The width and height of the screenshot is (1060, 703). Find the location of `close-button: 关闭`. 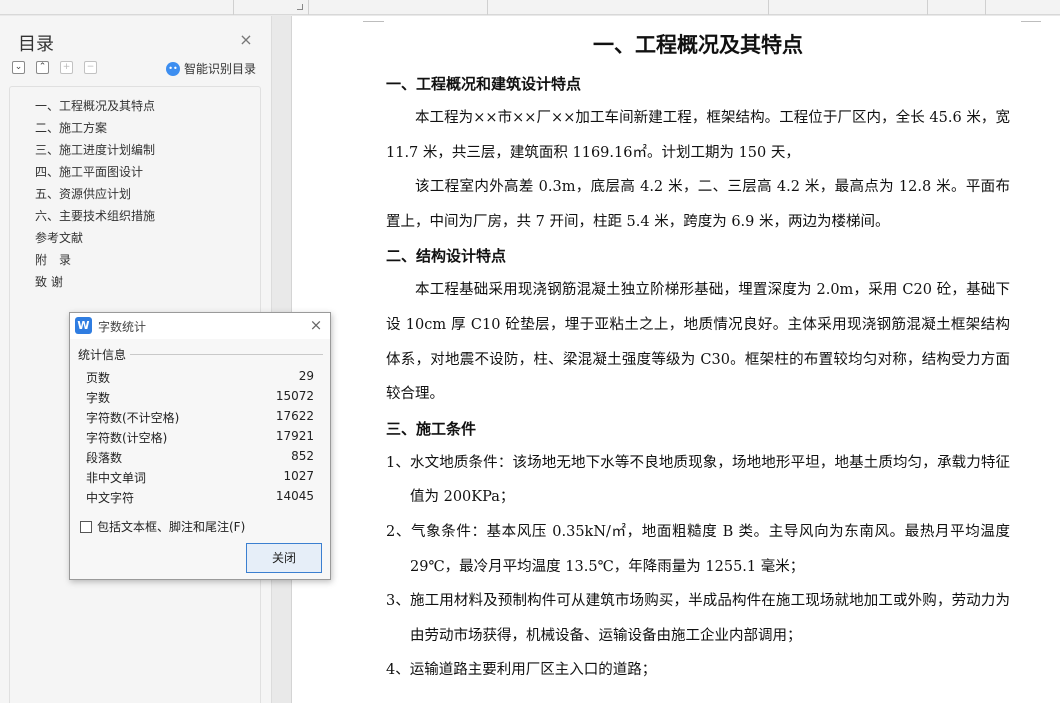

close-button: 关闭 is located at coordinates (284, 558).